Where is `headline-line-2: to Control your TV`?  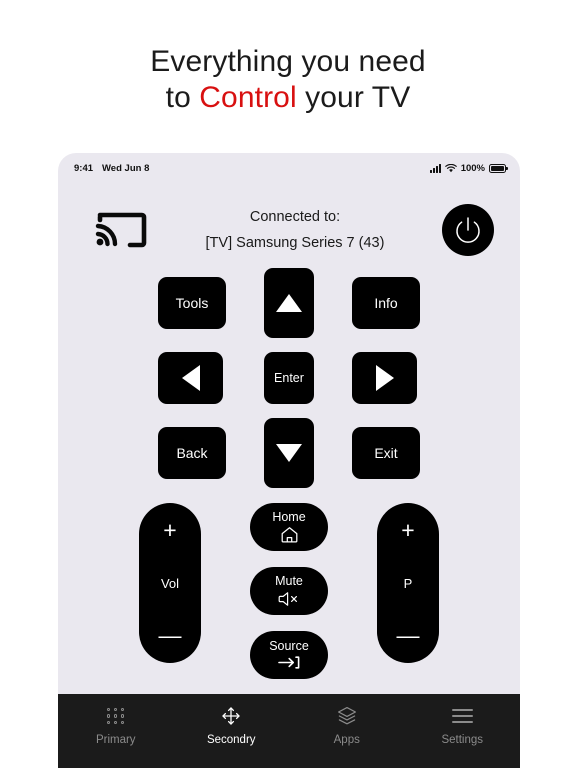 headline-line-2: to Control your TV is located at coordinates (288, 98).